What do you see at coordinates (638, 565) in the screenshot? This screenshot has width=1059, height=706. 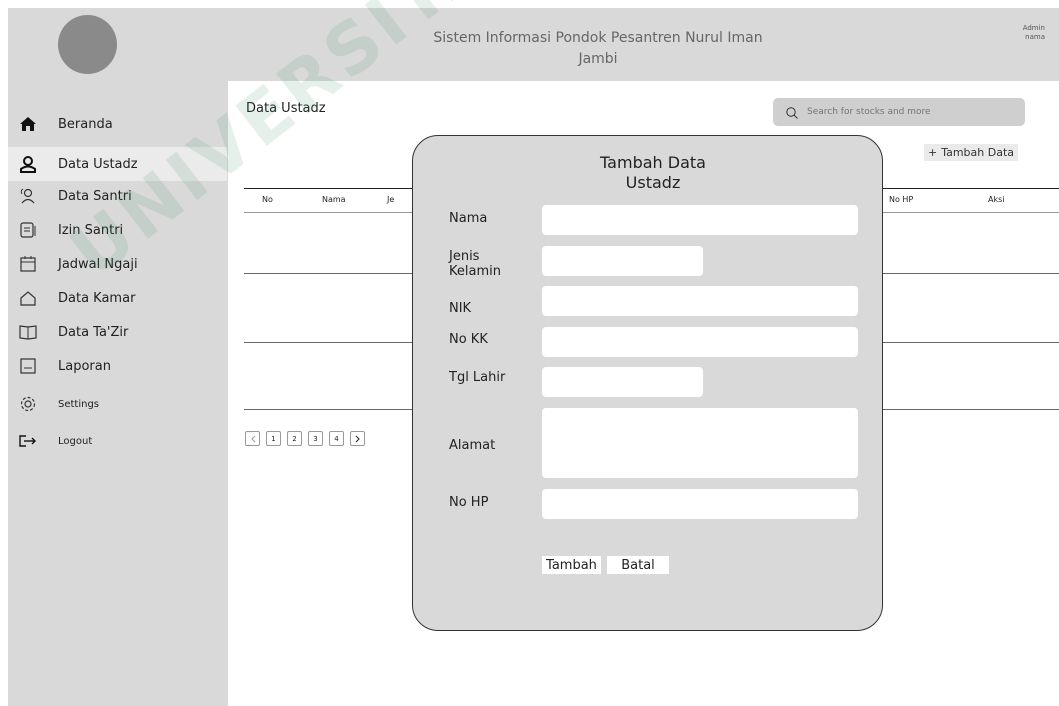 I see `cancel-button: Batal` at bounding box center [638, 565].